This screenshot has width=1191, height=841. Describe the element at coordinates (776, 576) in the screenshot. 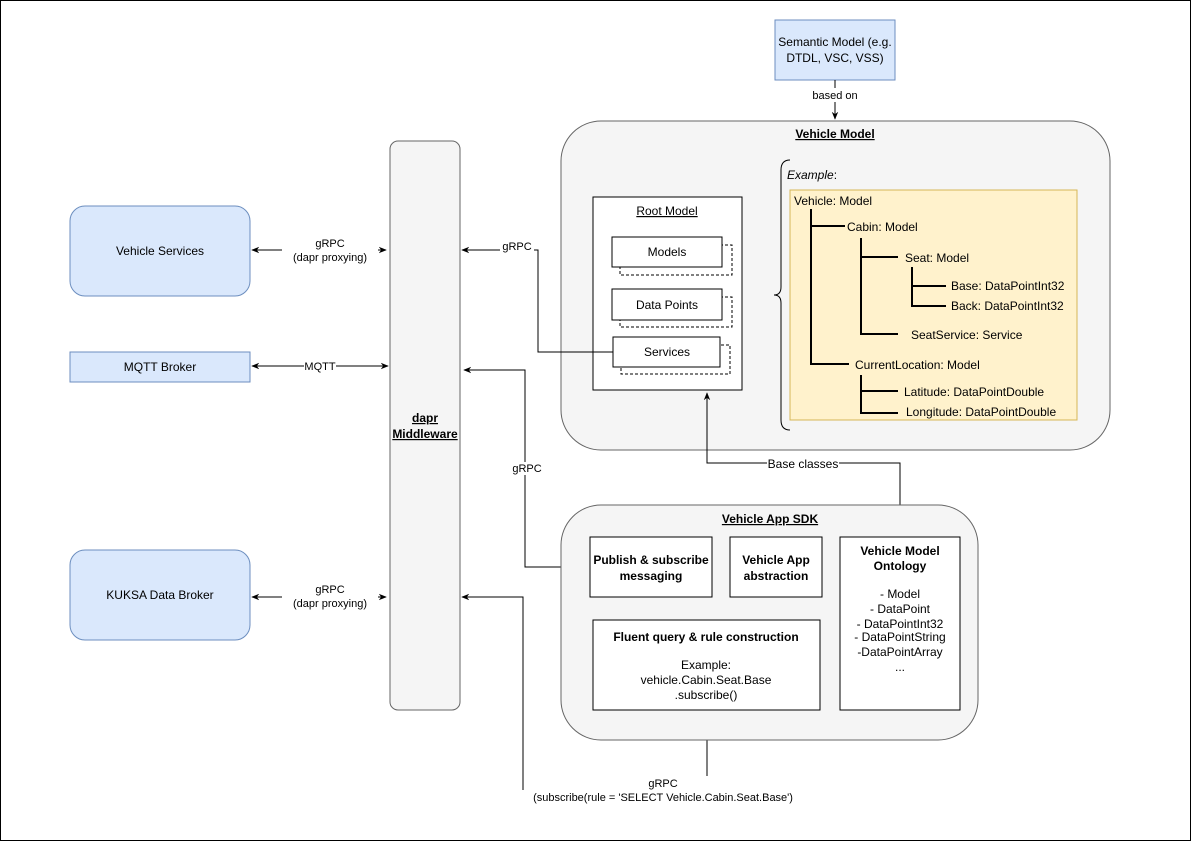

I see `app-abstraction-line2: abstraction` at that location.